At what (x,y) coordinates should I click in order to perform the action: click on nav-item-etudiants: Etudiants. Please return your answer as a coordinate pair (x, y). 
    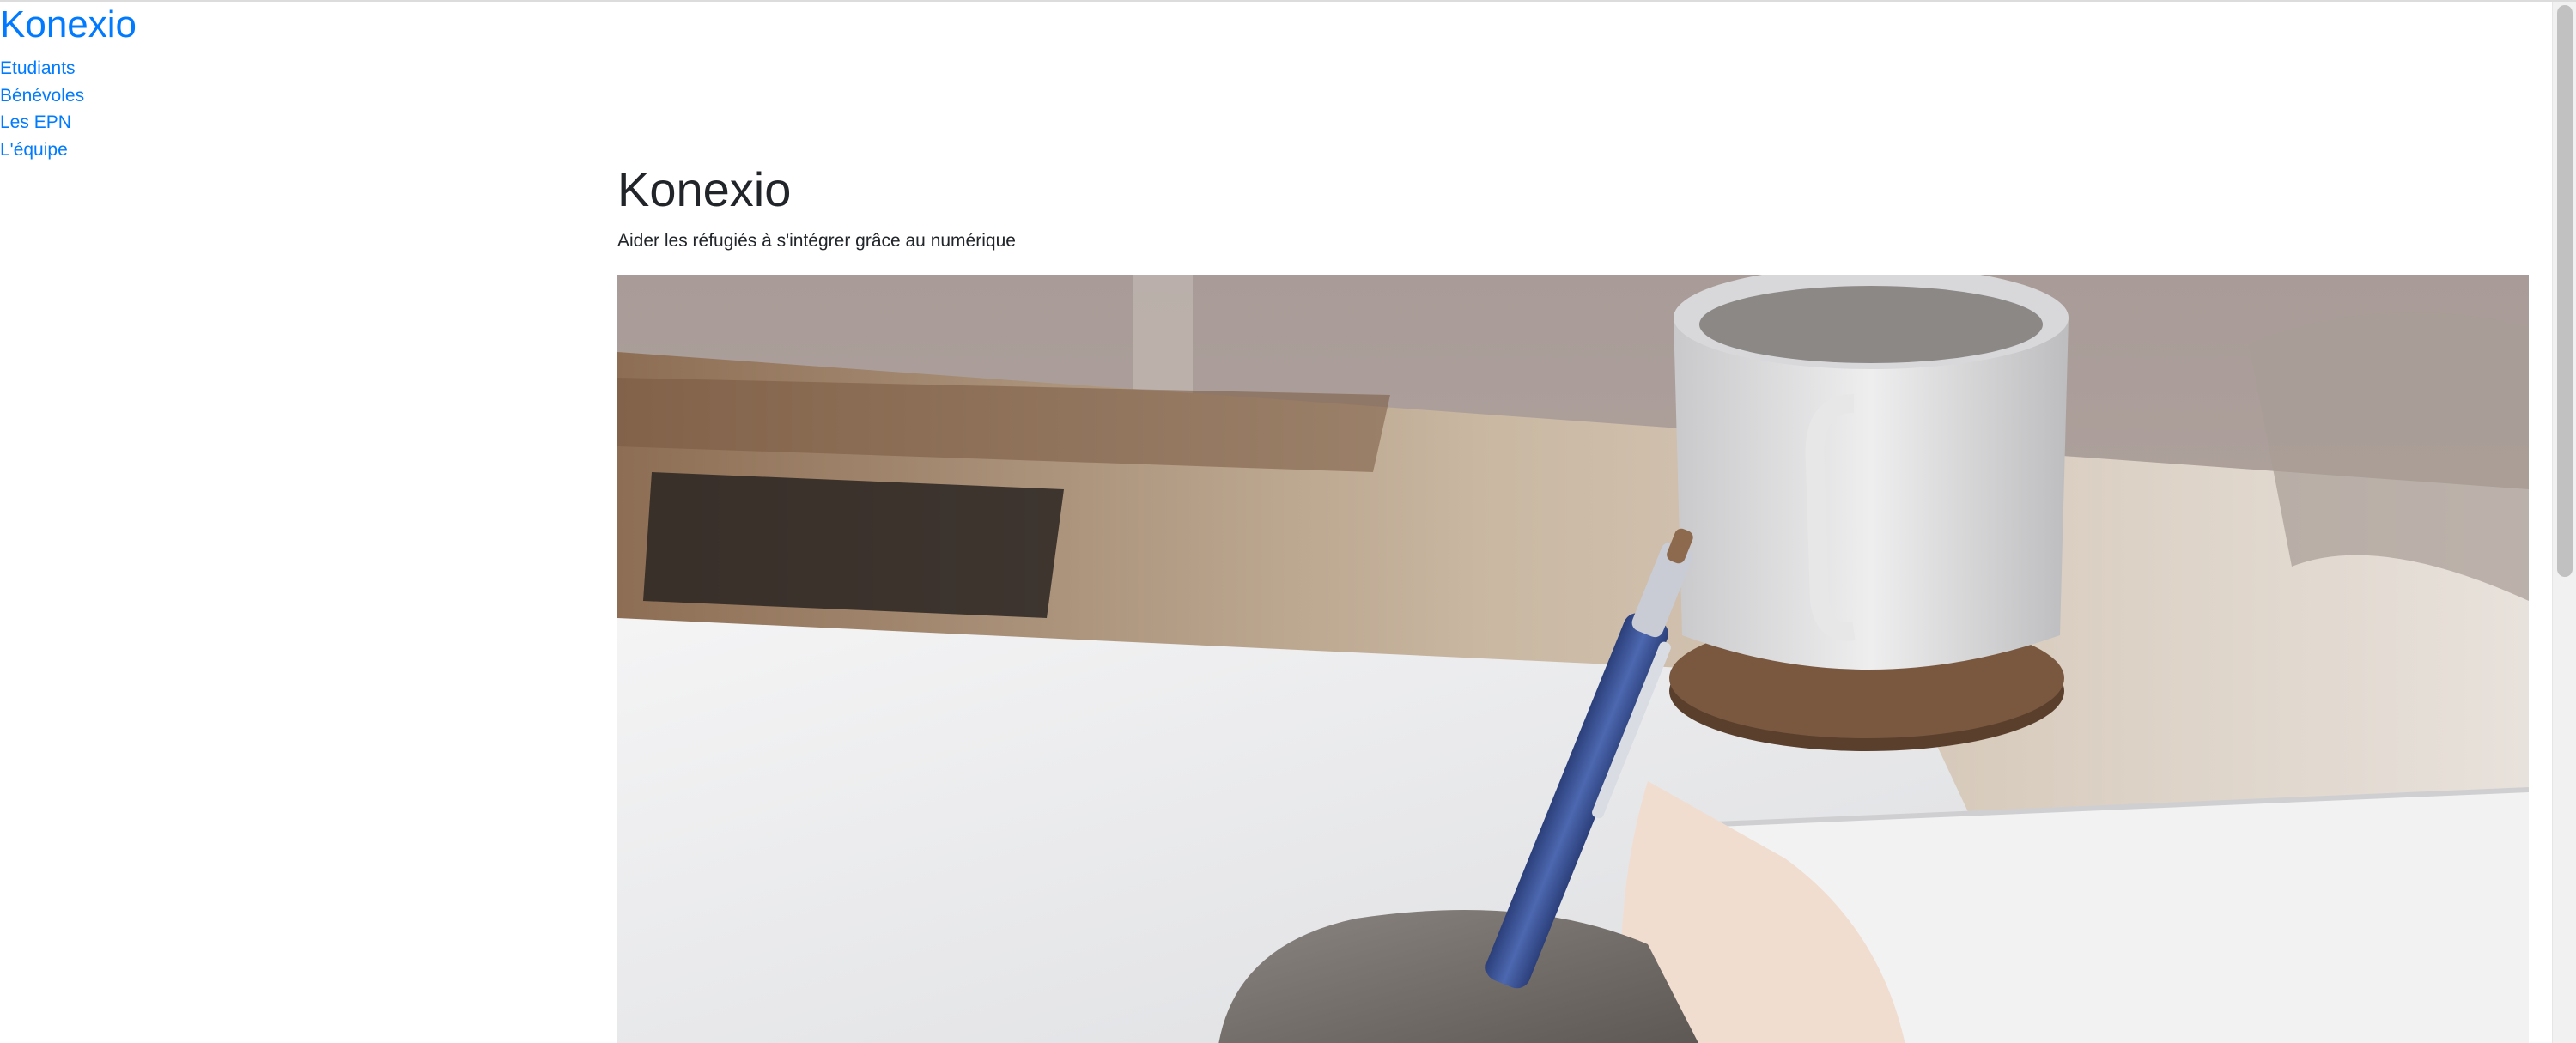
    Looking at the image, I should click on (42, 68).